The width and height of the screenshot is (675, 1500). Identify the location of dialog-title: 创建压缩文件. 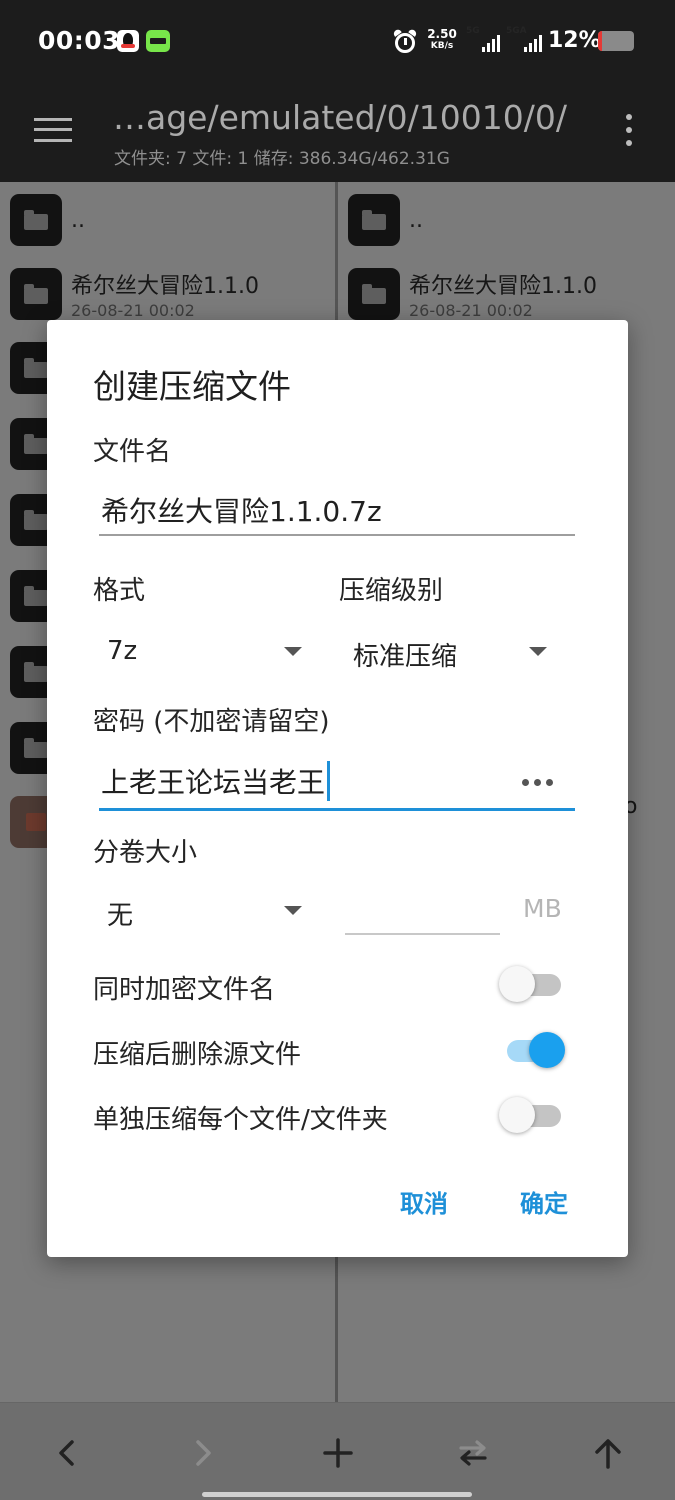
(192, 386).